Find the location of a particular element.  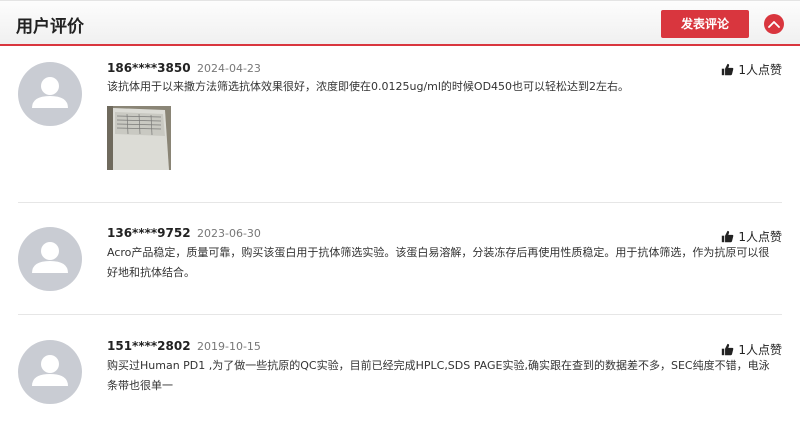

like-button: 1人点赞 is located at coordinates (751, 69).